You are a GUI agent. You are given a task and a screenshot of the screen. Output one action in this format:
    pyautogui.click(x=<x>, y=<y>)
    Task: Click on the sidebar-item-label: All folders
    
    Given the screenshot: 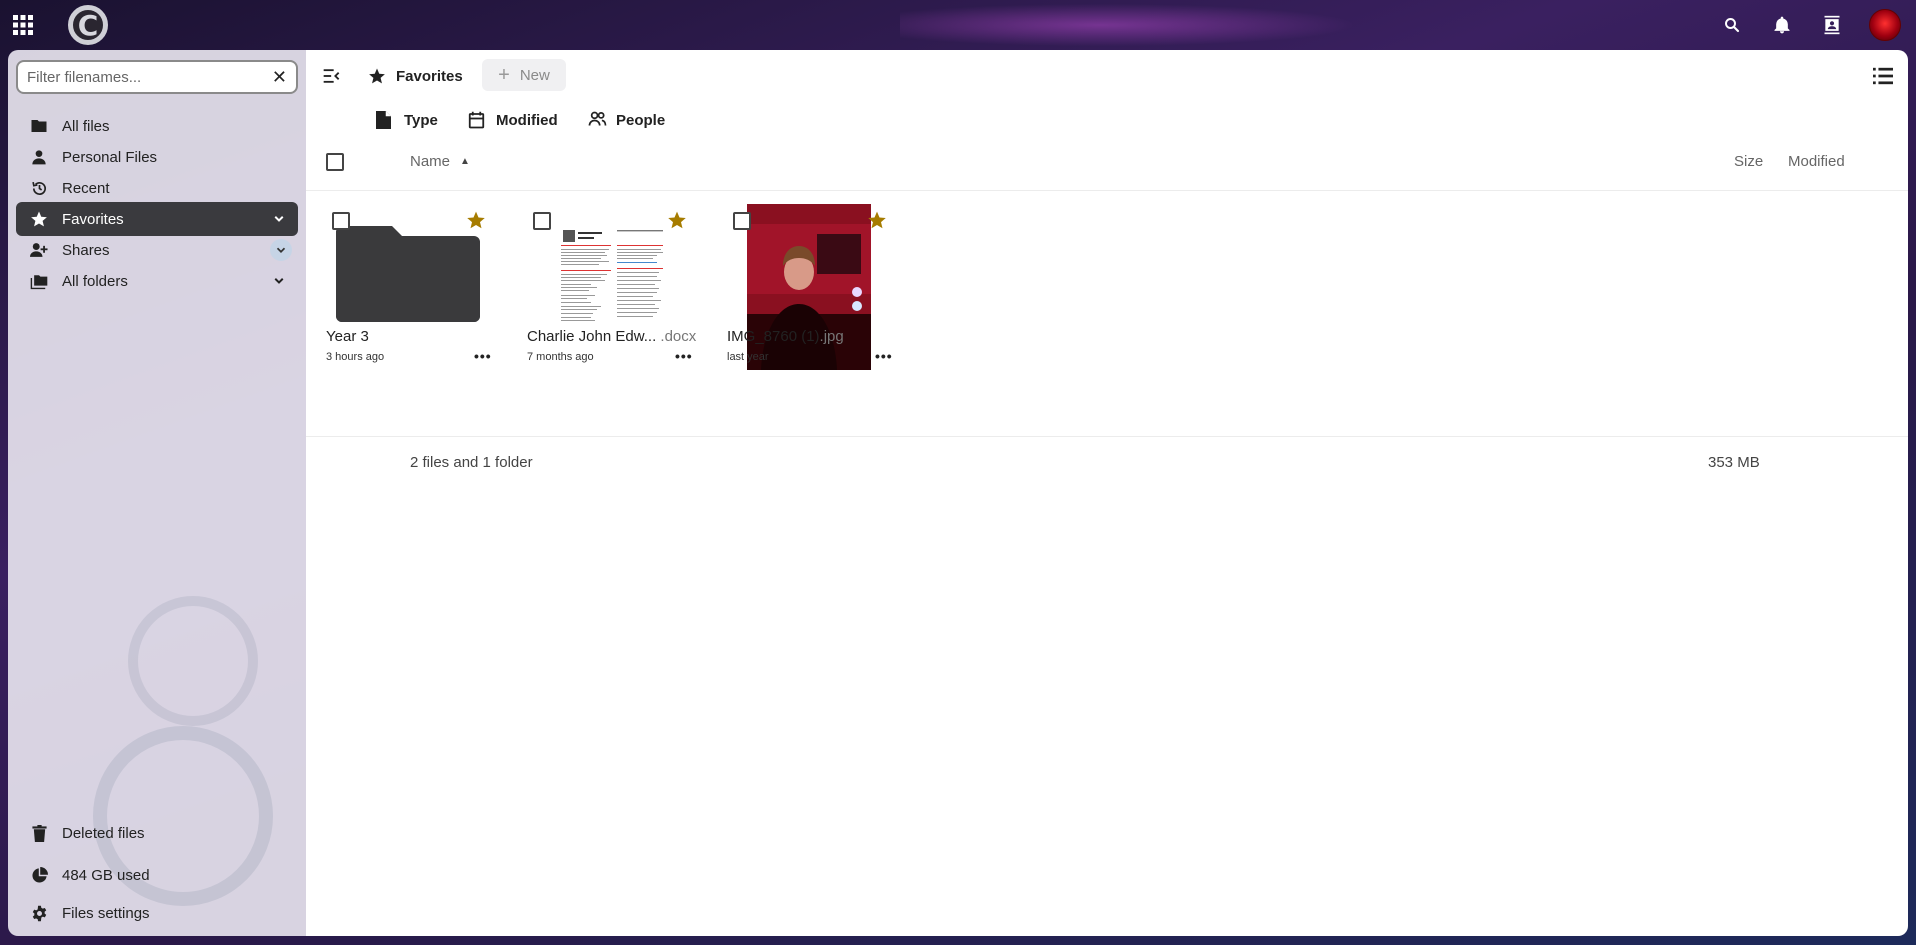 What is the action you would take?
    pyautogui.click(x=95, y=281)
    